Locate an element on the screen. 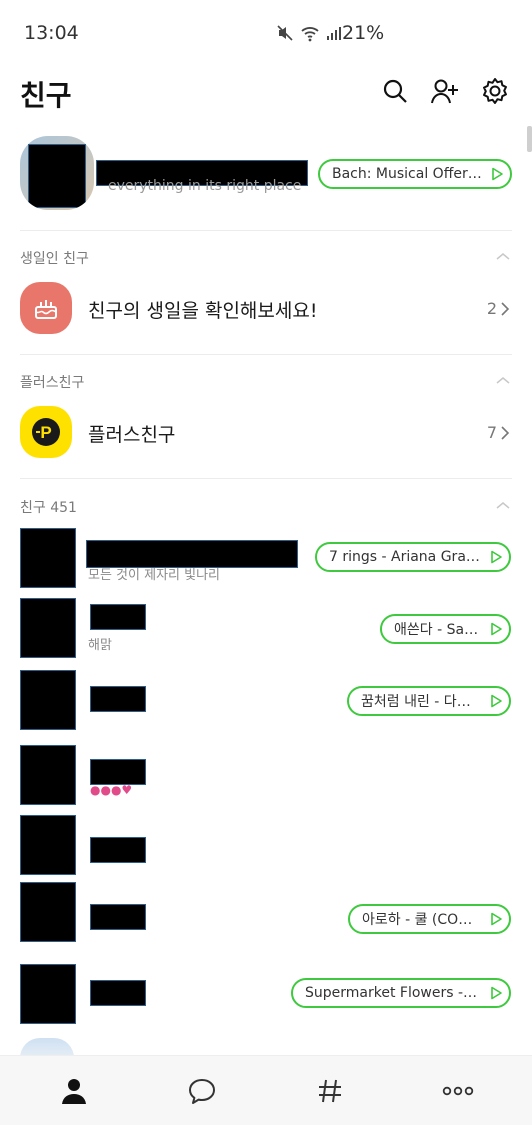  svg-text: P is located at coordinates (45, 432).